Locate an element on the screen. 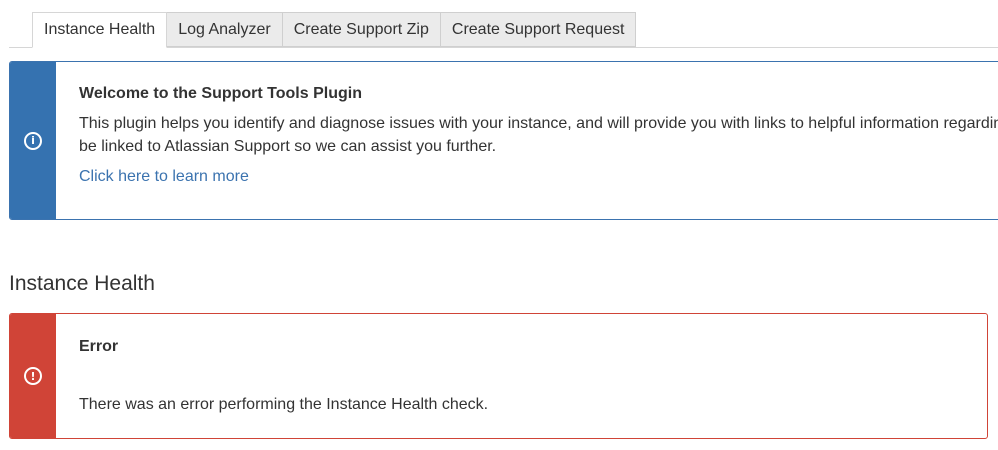 Image resolution: width=998 pixels, height=450 pixels. info-accent-bar: i is located at coordinates (33, 140).